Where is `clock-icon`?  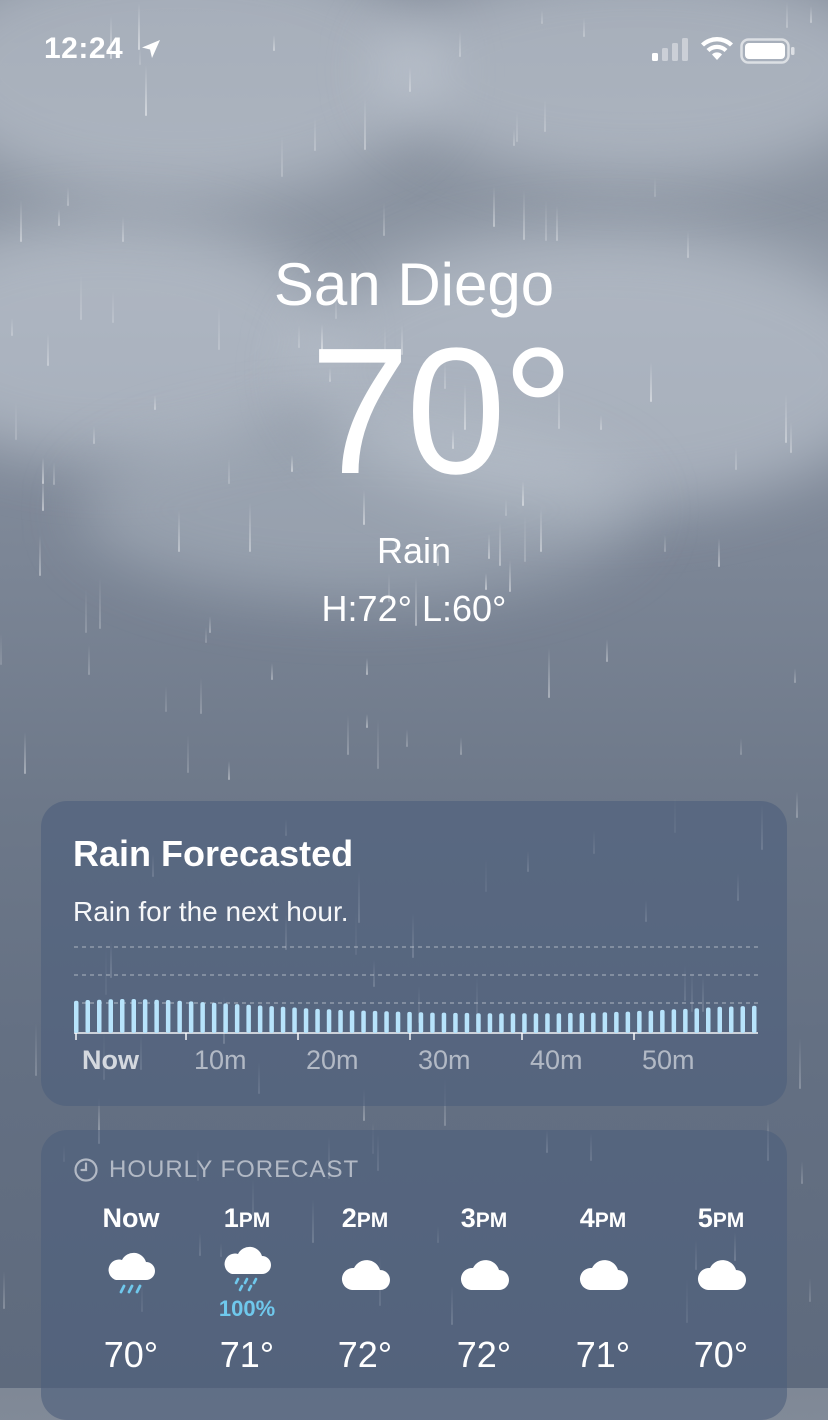
clock-icon is located at coordinates (86, 1170).